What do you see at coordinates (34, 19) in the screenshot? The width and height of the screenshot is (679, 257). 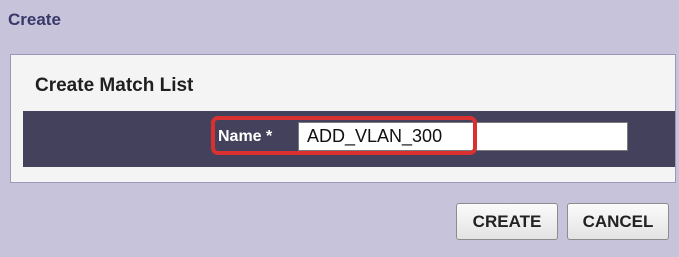 I see `dialog-header: Create` at bounding box center [34, 19].